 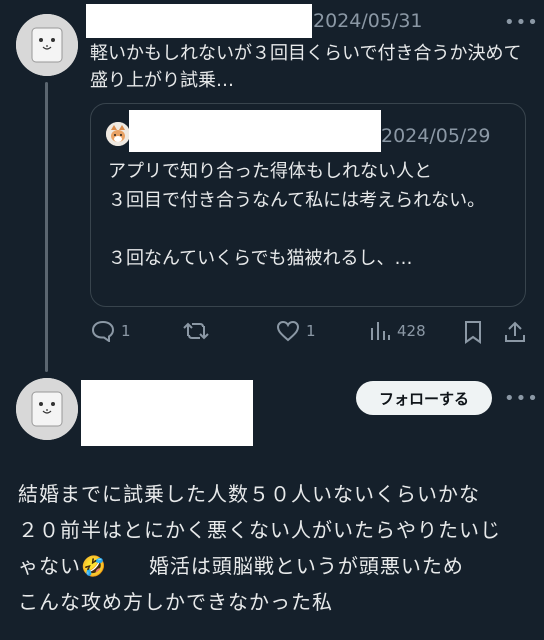 What do you see at coordinates (46, 227) in the screenshot?
I see `thread-line` at bounding box center [46, 227].